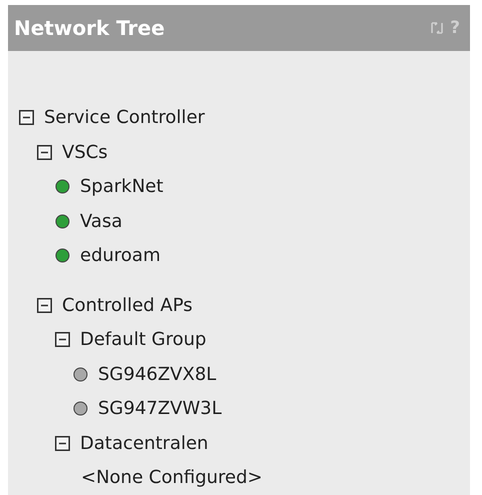 Image resolution: width=482 pixels, height=495 pixels. I want to click on tree-node-label: SparkNet, so click(122, 187).